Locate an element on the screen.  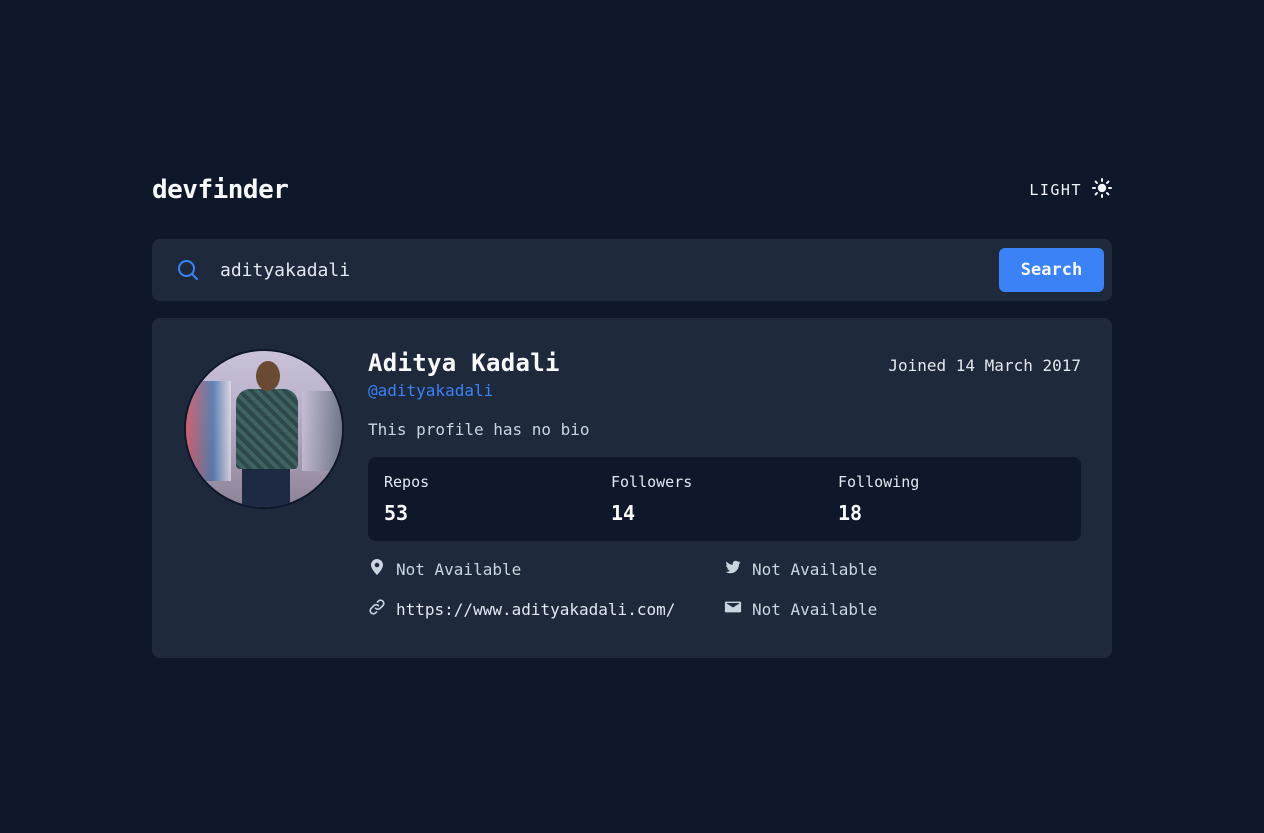
stat-value: 18 is located at coordinates (850, 513).